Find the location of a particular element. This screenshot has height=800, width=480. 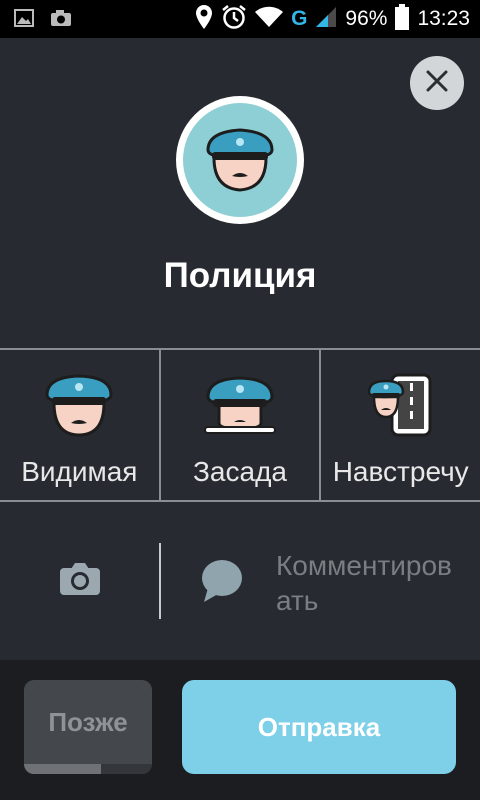

clock: 13:23 is located at coordinates (443, 18).